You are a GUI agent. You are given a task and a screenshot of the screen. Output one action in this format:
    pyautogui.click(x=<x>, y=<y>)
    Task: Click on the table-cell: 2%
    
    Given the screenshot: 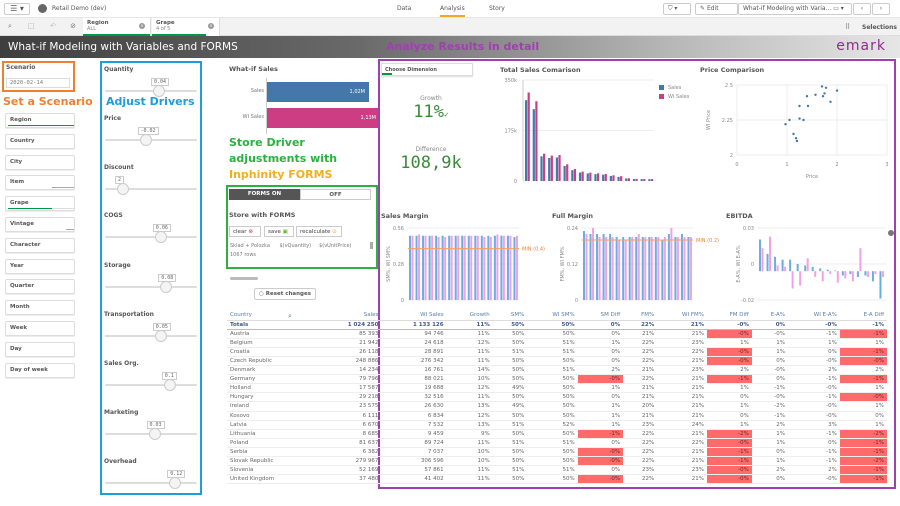 What is the action you would take?
    pyautogui.click(x=770, y=425)
    